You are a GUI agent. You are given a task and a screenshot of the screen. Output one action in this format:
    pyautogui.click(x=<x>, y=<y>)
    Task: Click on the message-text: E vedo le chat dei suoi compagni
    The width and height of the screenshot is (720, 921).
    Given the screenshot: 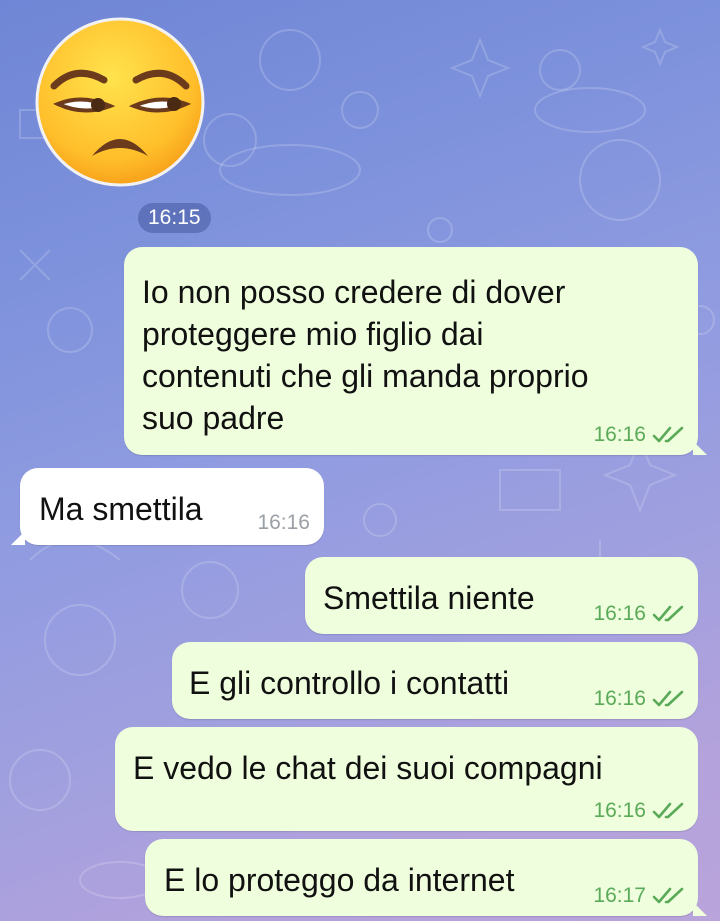 What is the action you would take?
    pyautogui.click(x=368, y=768)
    